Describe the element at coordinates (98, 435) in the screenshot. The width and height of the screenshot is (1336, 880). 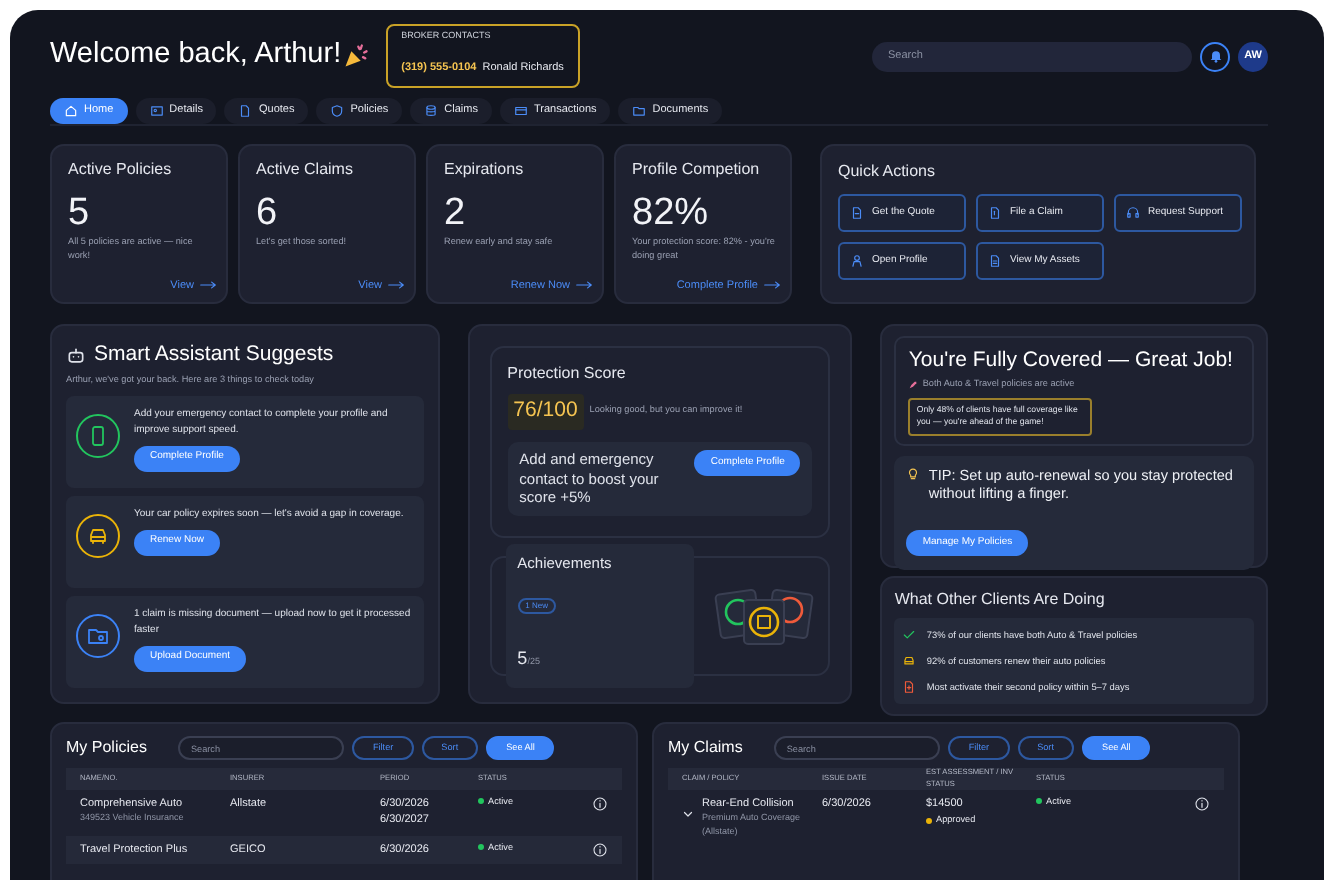
I see `phone-icon` at that location.